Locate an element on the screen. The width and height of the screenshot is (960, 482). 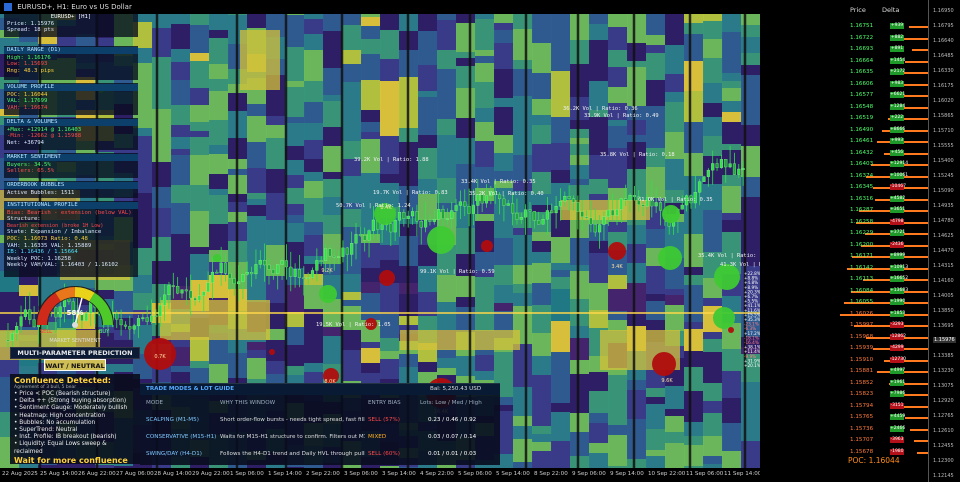
institutional-header: INSTITUTIONAL PROFILE is located at coordinates (71, 205).